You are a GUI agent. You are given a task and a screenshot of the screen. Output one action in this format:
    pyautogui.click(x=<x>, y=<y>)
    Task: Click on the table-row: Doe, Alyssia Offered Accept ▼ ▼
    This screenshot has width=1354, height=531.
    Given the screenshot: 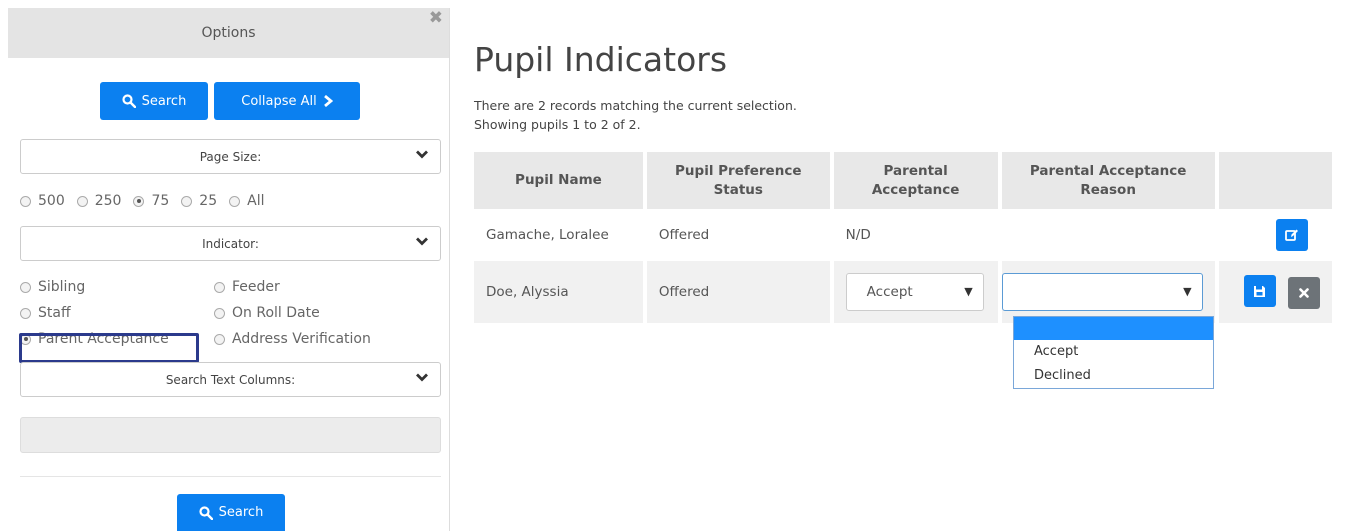 What is the action you would take?
    pyautogui.click(x=903, y=292)
    